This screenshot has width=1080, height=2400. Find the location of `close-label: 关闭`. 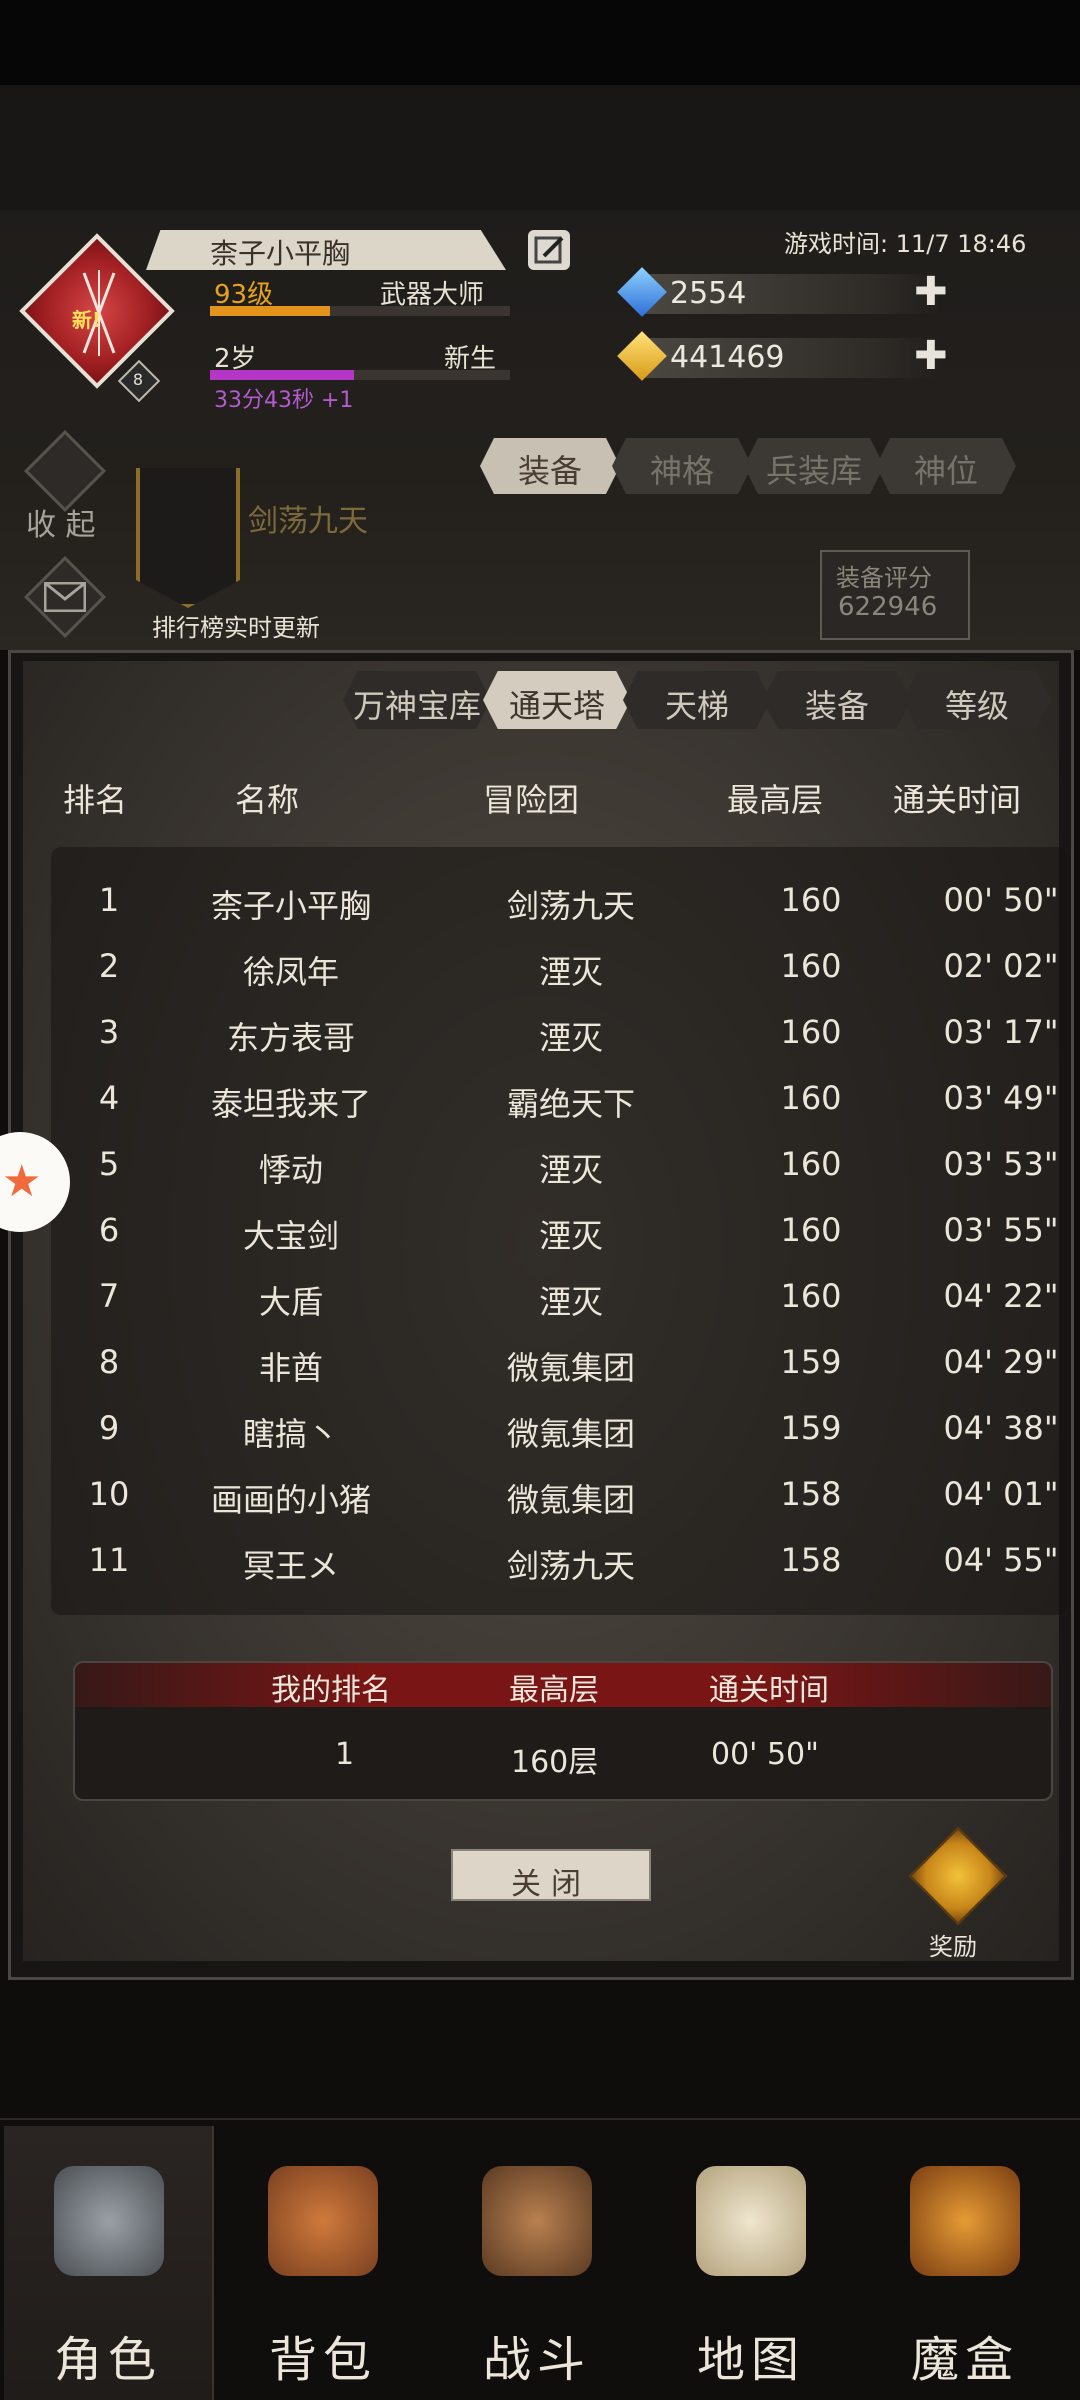

close-label: 关闭 is located at coordinates (551, 1884).